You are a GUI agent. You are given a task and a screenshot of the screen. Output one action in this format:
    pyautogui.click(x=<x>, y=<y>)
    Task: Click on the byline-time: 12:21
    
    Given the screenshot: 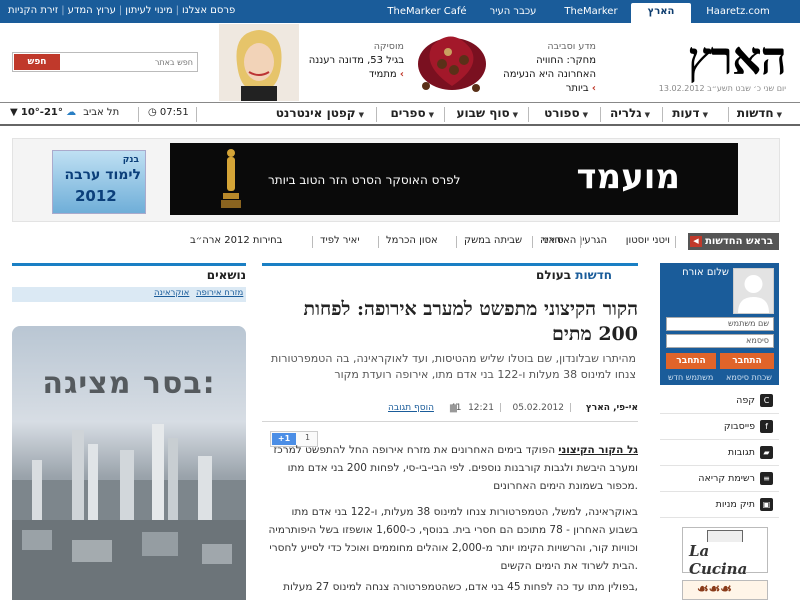 What is the action you would take?
    pyautogui.click(x=481, y=408)
    